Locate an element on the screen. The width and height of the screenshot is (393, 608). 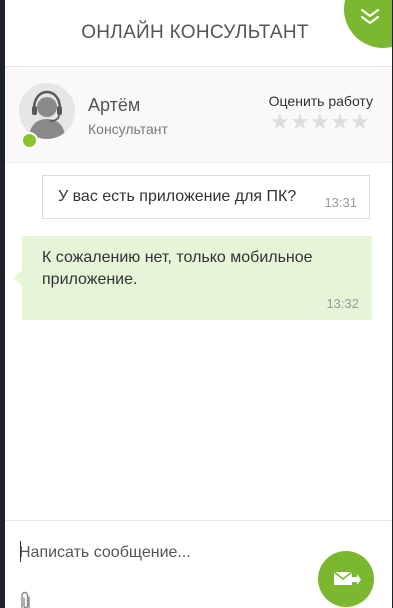
outgoing-message: У вас есть приложение для ПК? 13:31 is located at coordinates (206, 197).